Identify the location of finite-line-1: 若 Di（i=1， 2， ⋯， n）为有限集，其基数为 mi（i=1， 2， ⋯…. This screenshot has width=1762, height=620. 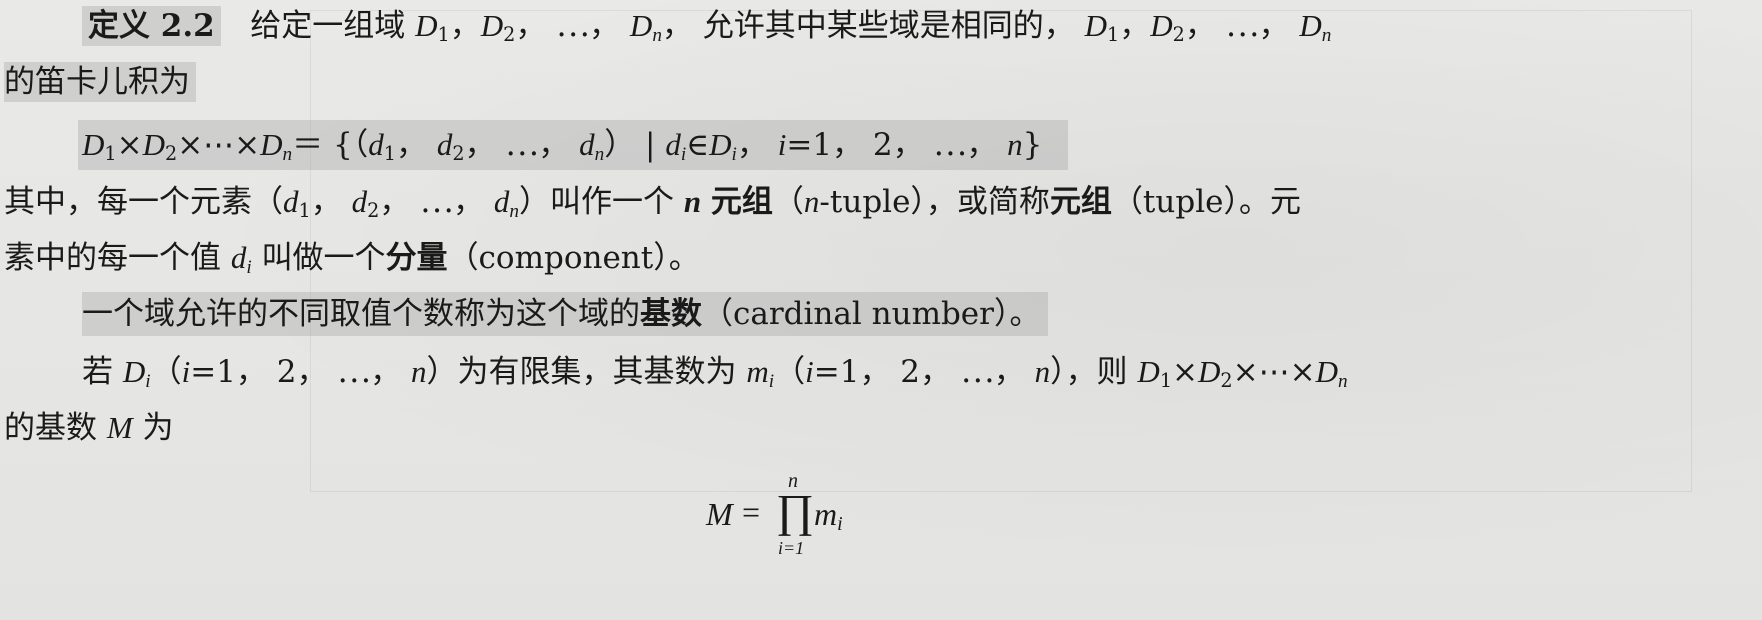
(715, 373).